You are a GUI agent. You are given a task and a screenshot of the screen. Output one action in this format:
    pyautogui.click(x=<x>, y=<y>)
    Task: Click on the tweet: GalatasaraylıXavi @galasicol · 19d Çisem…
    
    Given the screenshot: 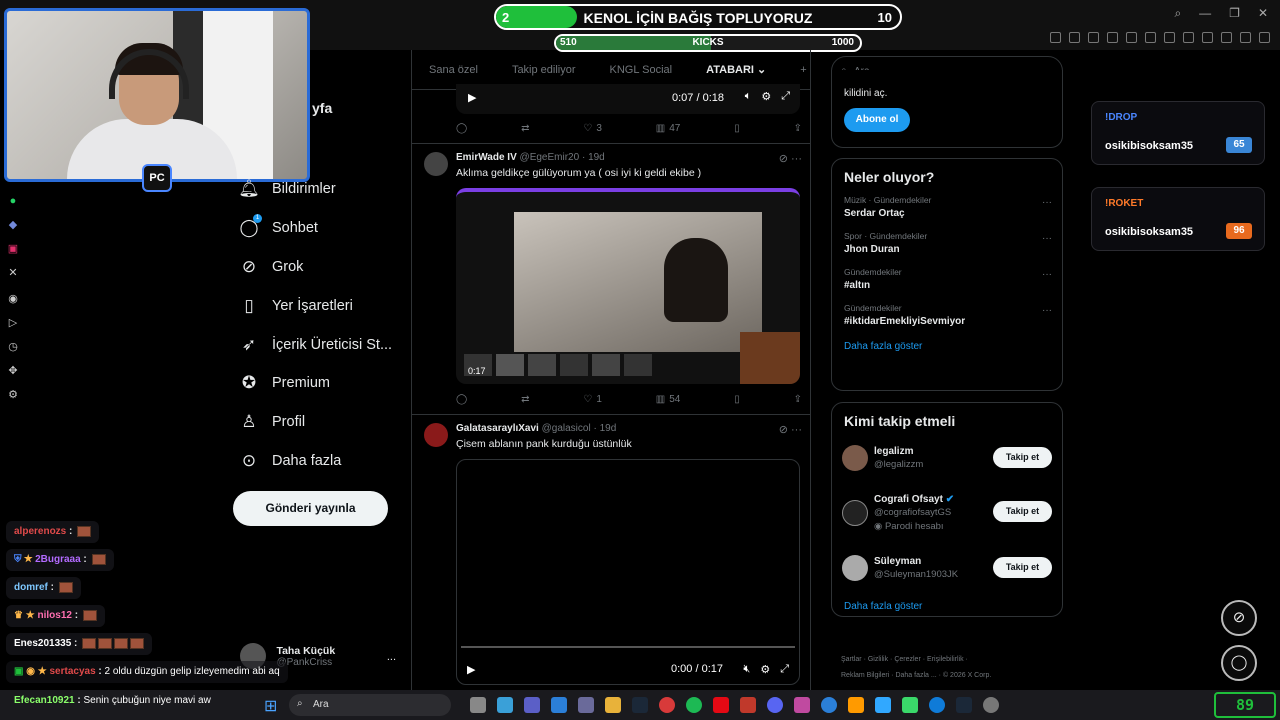 What is the action you would take?
    pyautogui.click(x=614, y=436)
    